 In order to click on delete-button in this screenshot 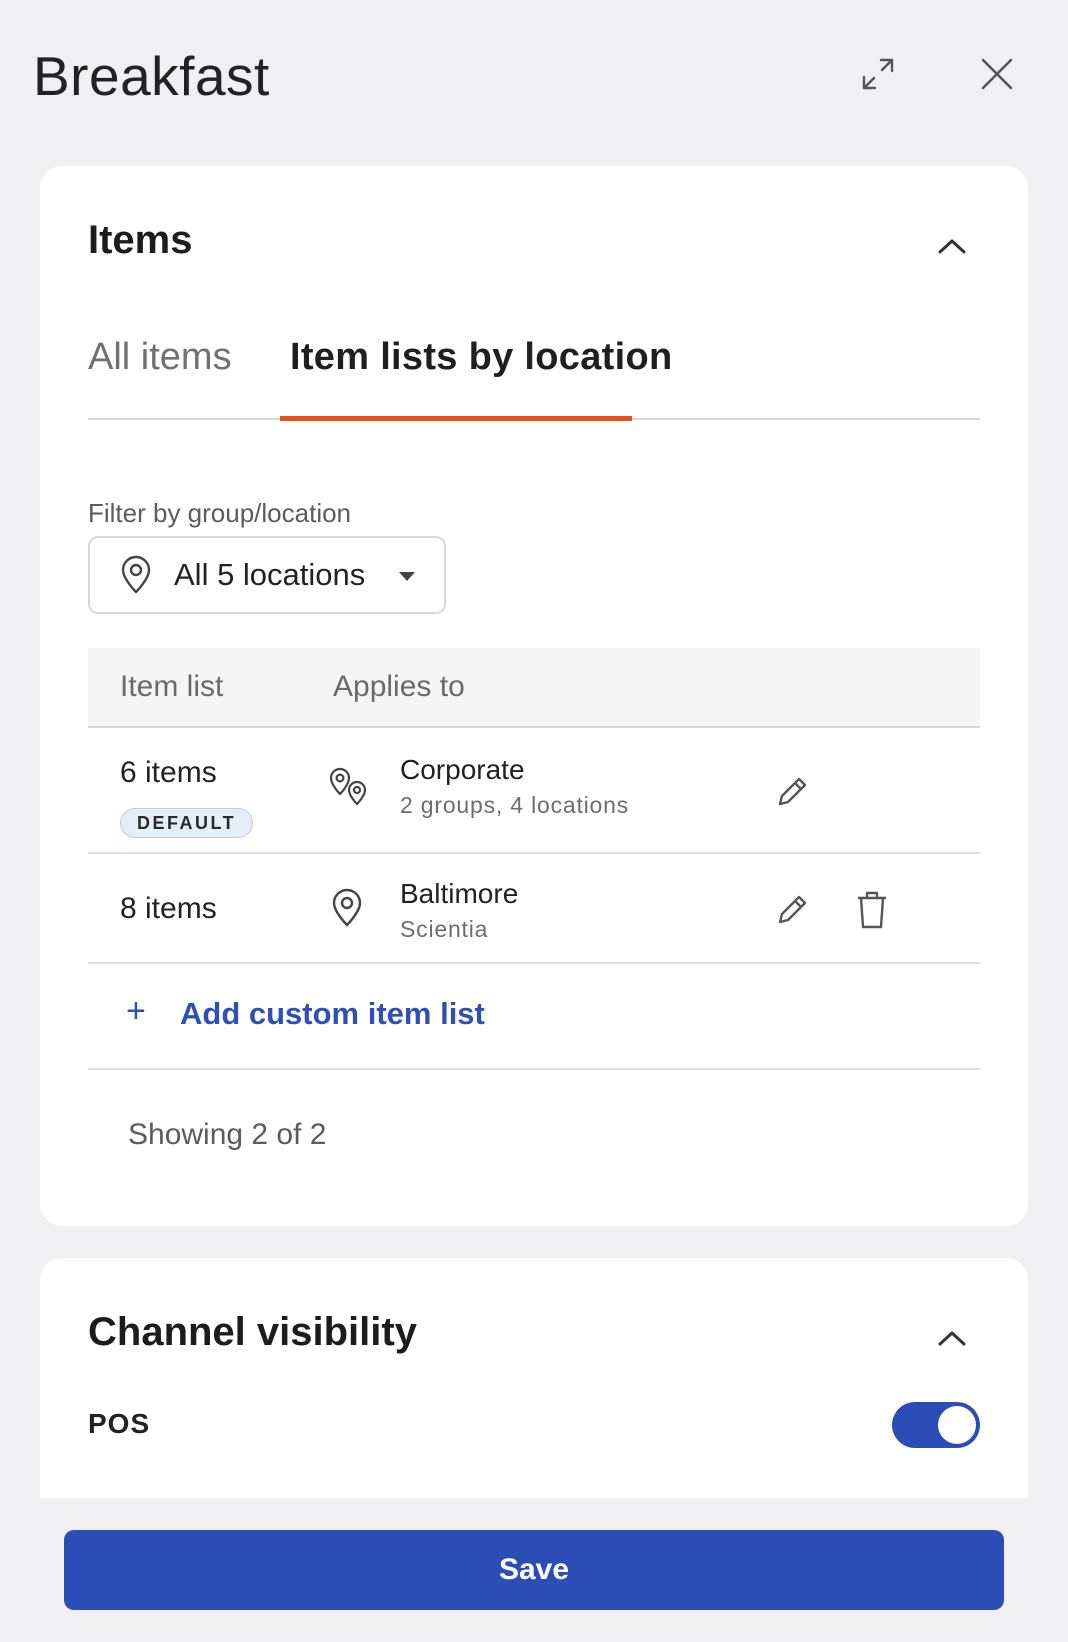, I will do `click(872, 910)`.